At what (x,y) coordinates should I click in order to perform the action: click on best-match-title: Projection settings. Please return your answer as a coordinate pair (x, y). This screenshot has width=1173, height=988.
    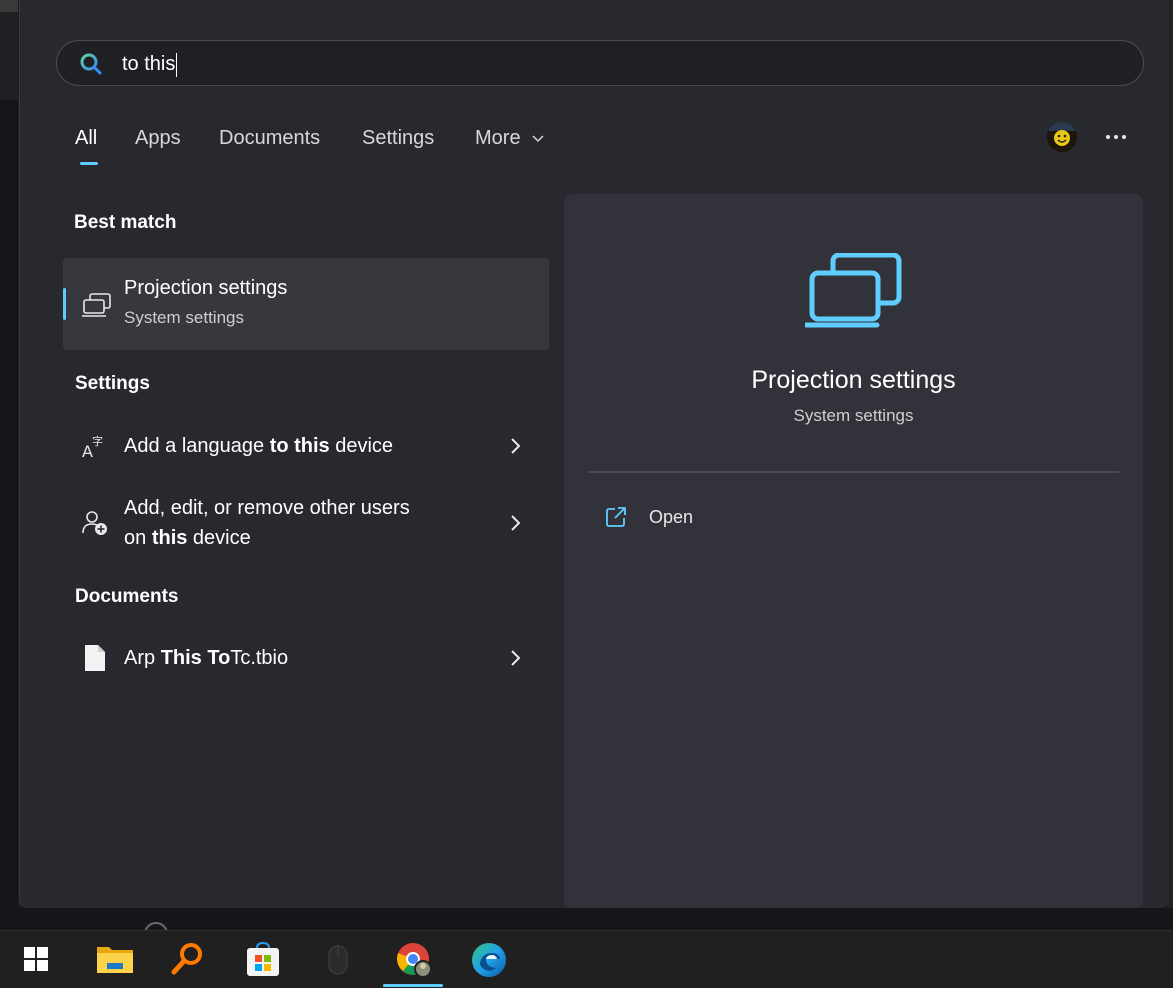
    Looking at the image, I should click on (206, 288).